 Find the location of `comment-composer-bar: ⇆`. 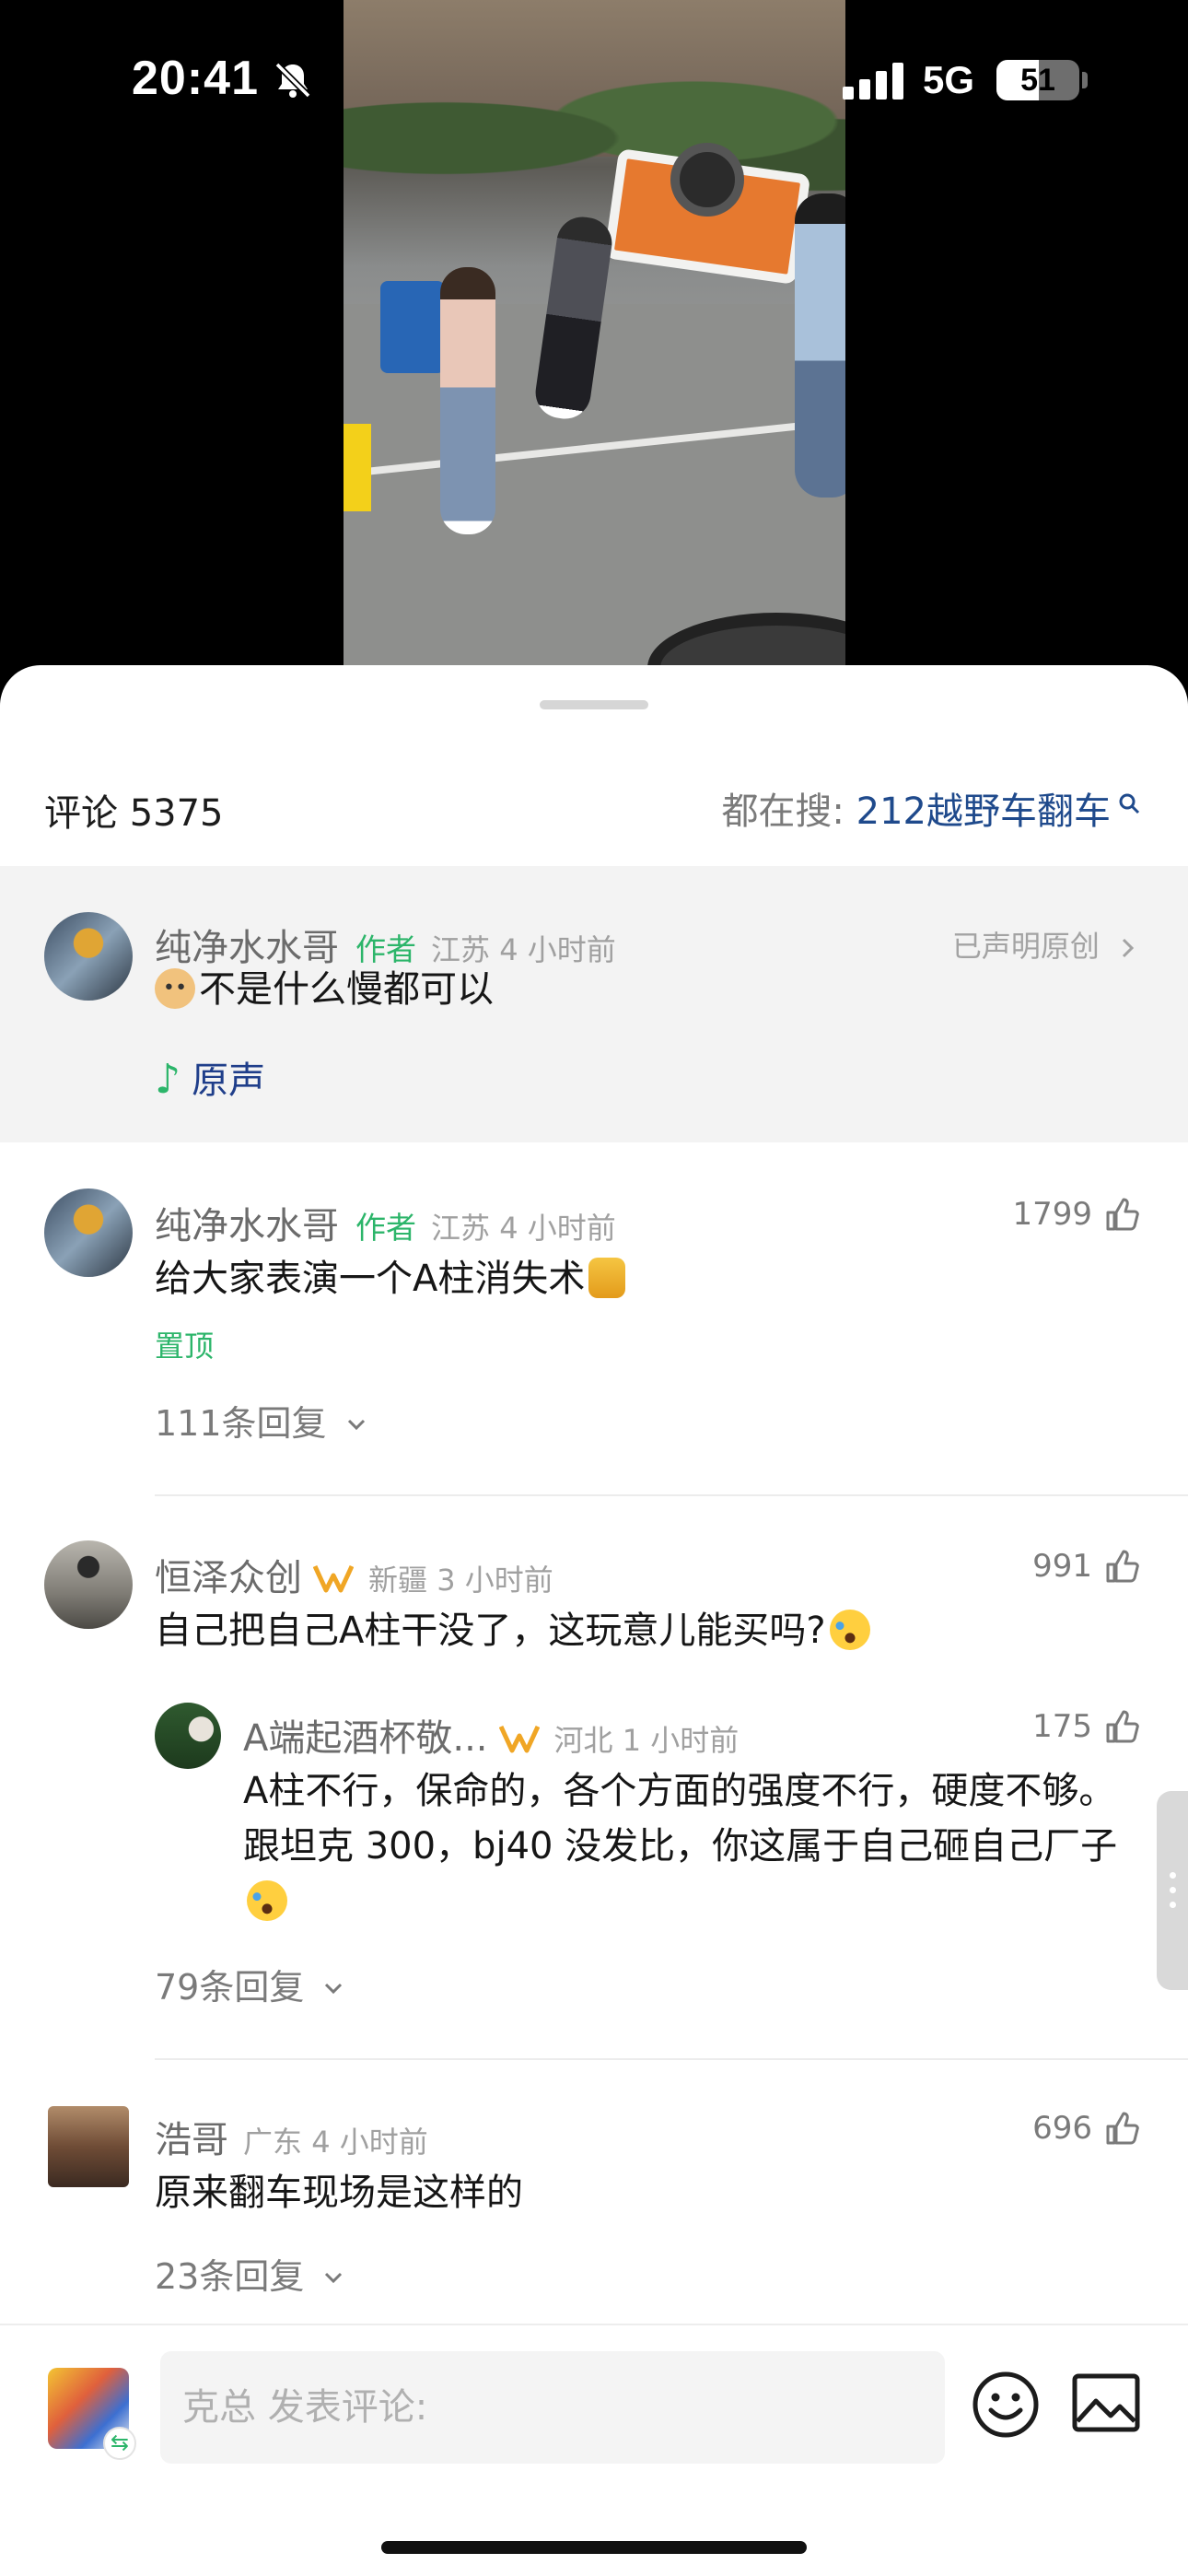

comment-composer-bar: ⇆ is located at coordinates (594, 2450).